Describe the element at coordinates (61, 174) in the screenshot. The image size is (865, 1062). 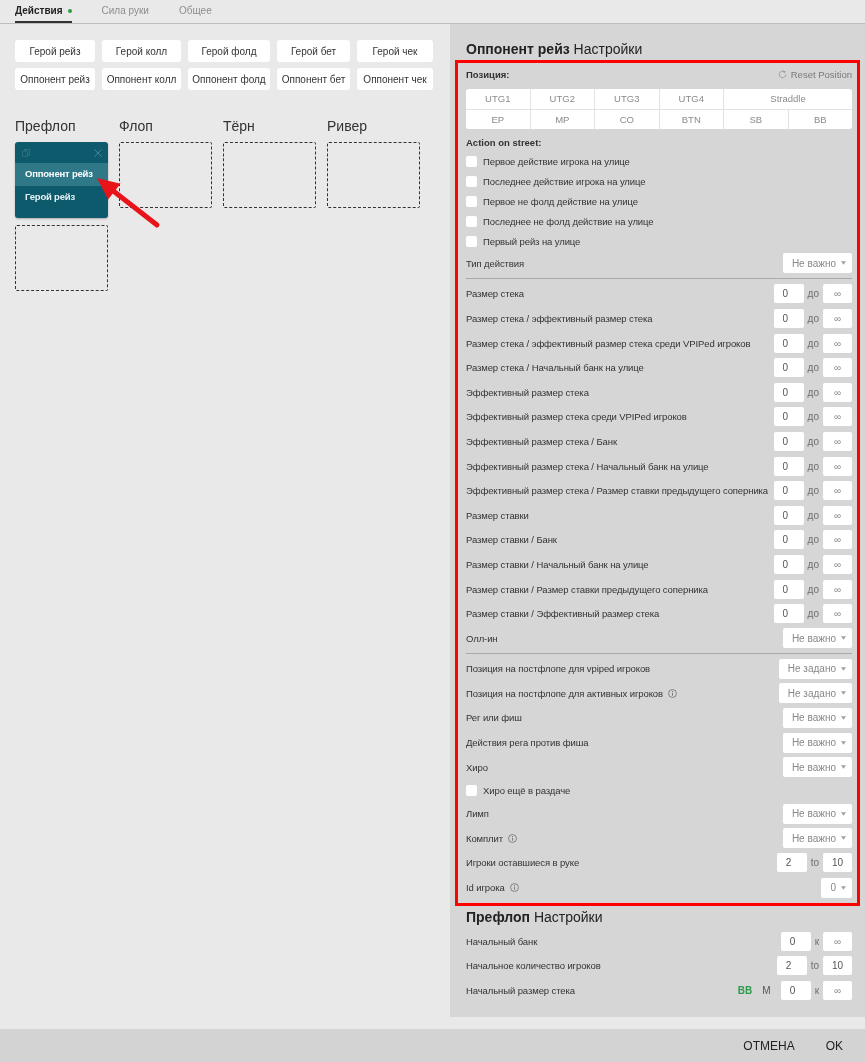
I see `action-item: Оппонент рейз` at that location.